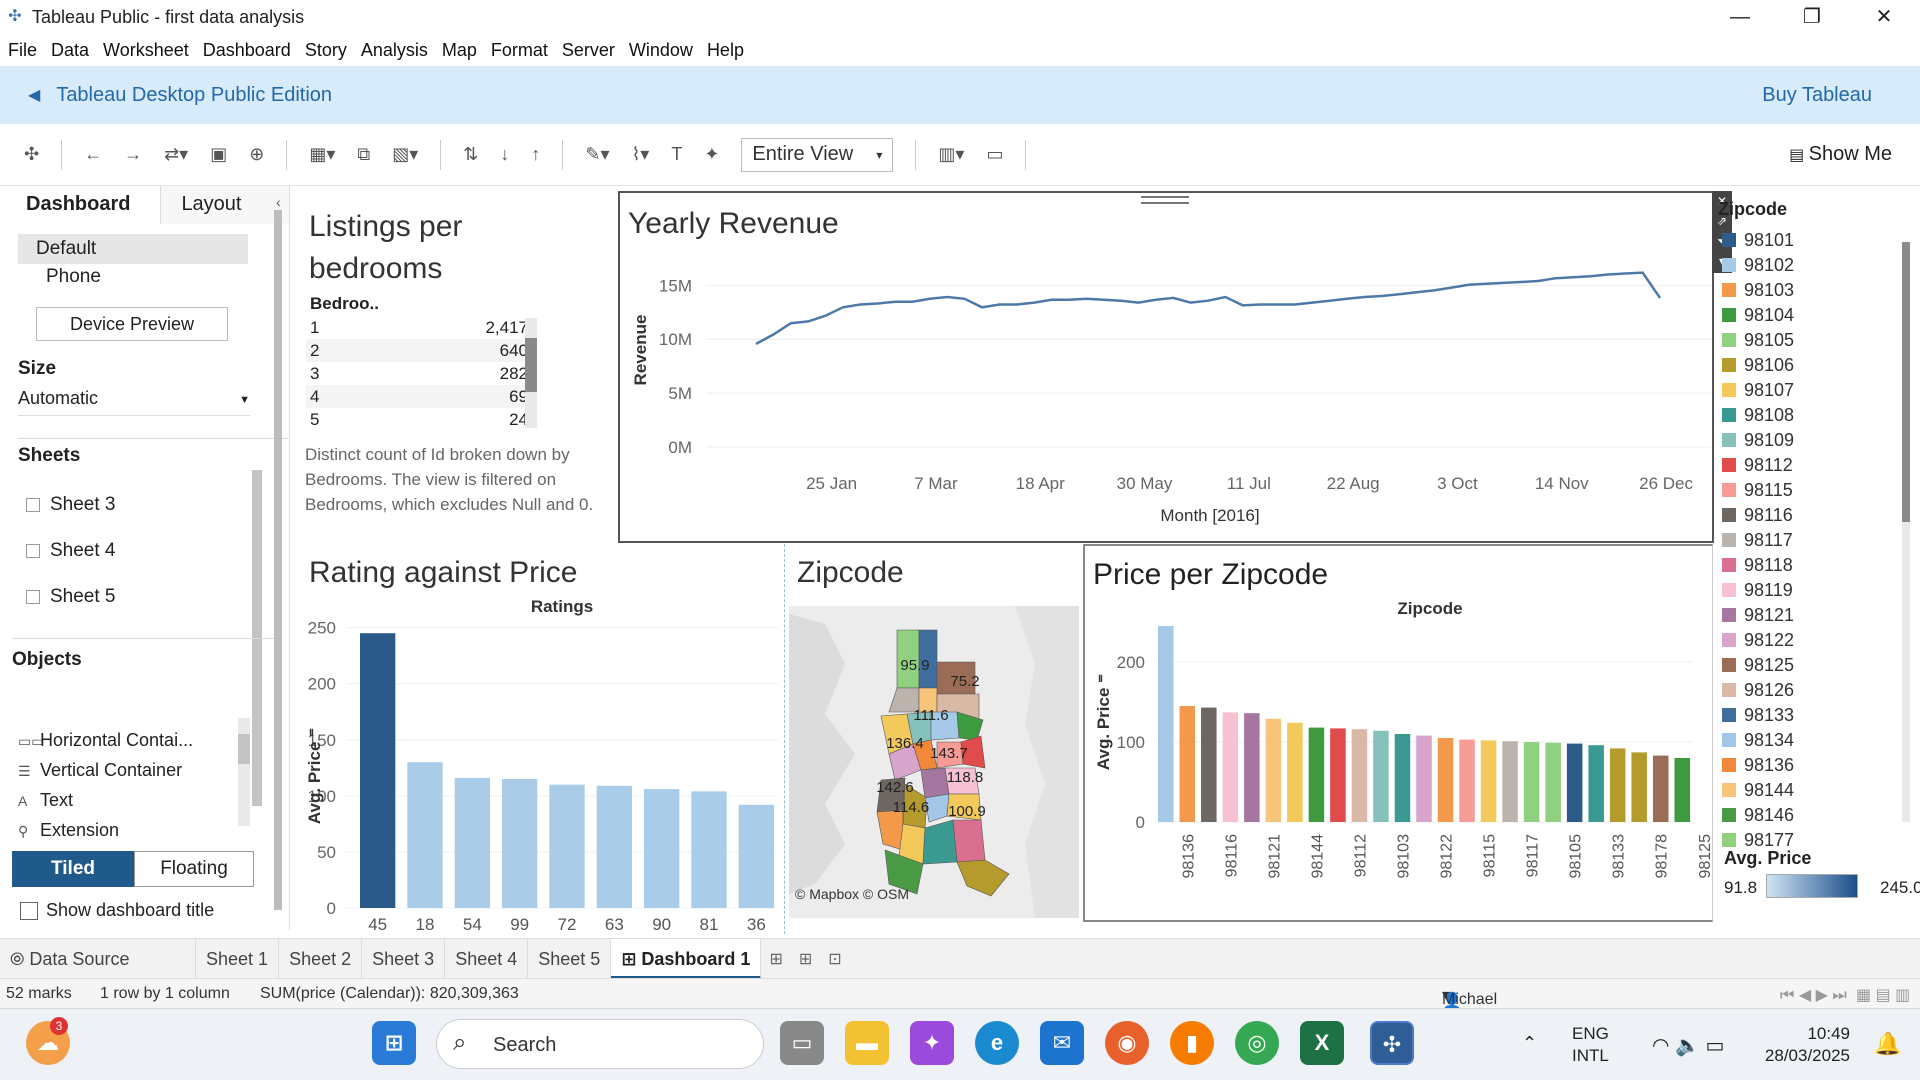  Describe the element at coordinates (1758, 615) in the screenshot. I see `legend-item: 98121` at that location.